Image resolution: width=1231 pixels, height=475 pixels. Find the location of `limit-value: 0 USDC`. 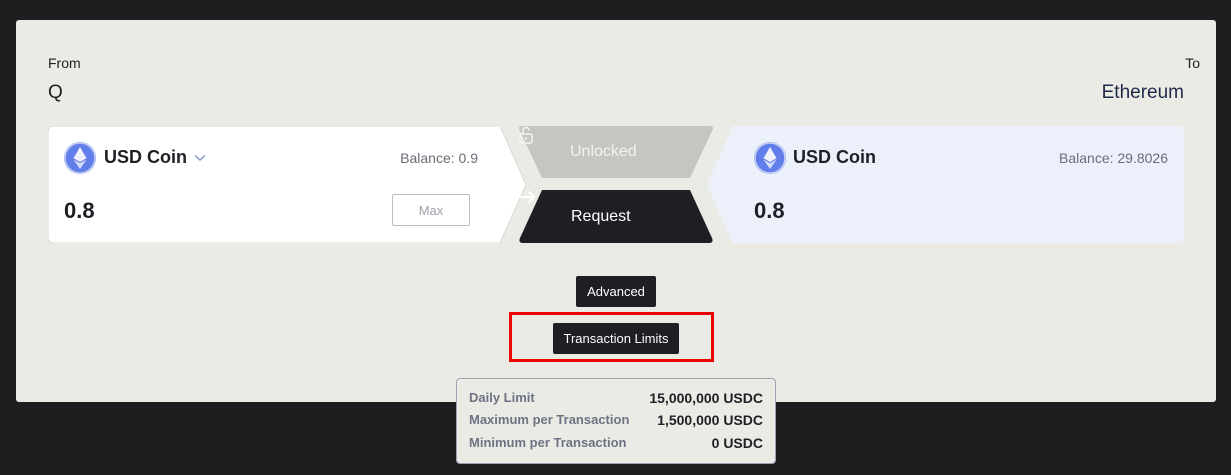

limit-value: 0 USDC is located at coordinates (737, 443).